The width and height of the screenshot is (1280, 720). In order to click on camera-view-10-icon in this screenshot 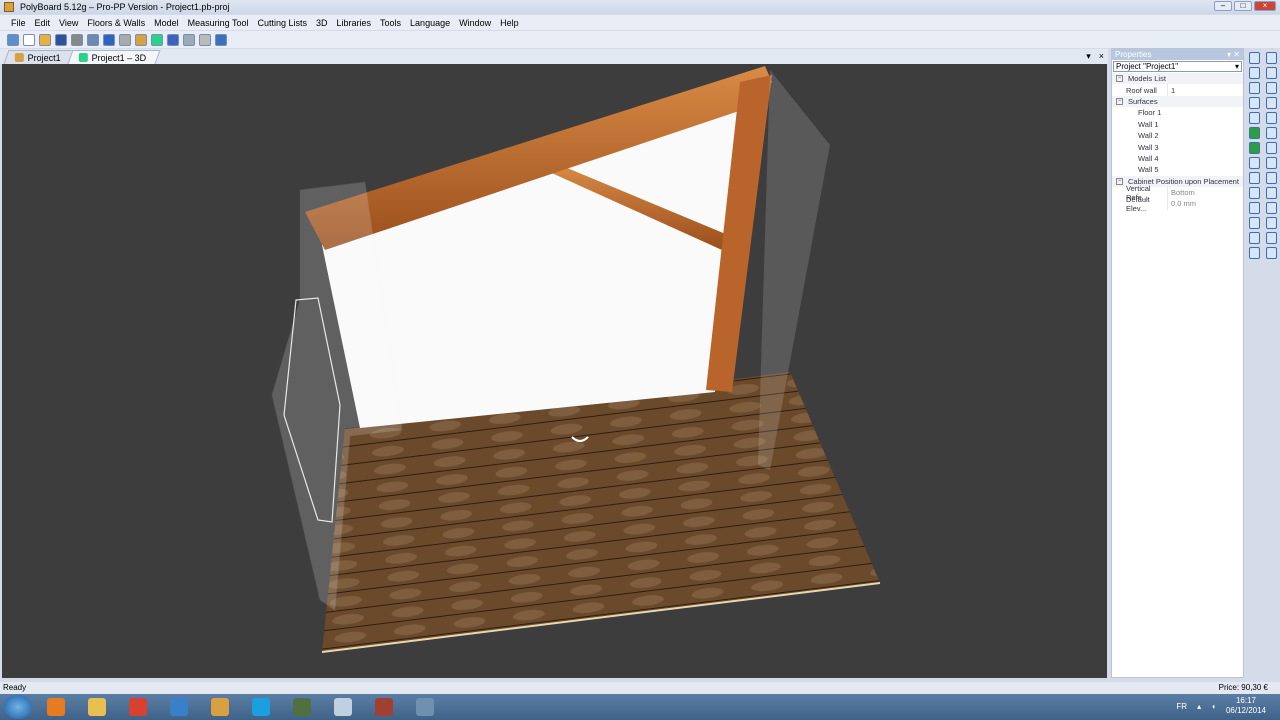, I will do `click(1271, 193)`.